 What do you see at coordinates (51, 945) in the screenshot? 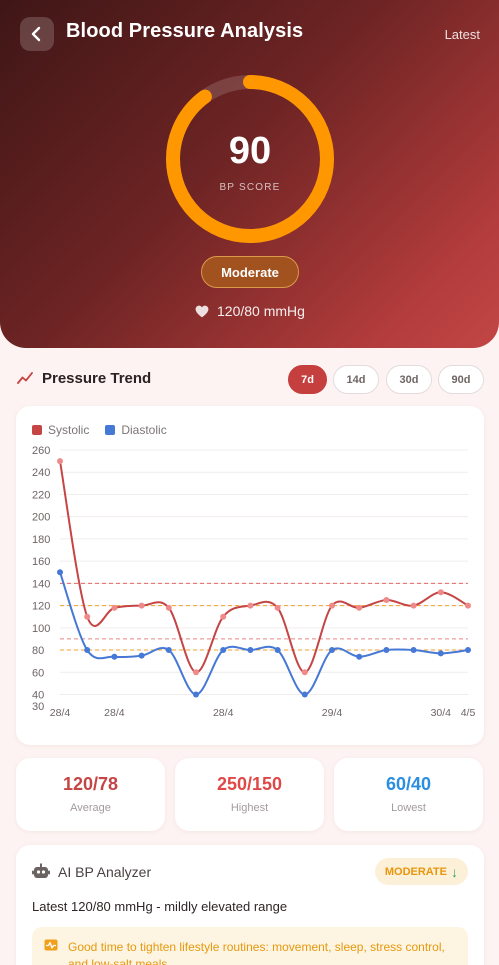
I see `activity-monitor-icon` at bounding box center [51, 945].